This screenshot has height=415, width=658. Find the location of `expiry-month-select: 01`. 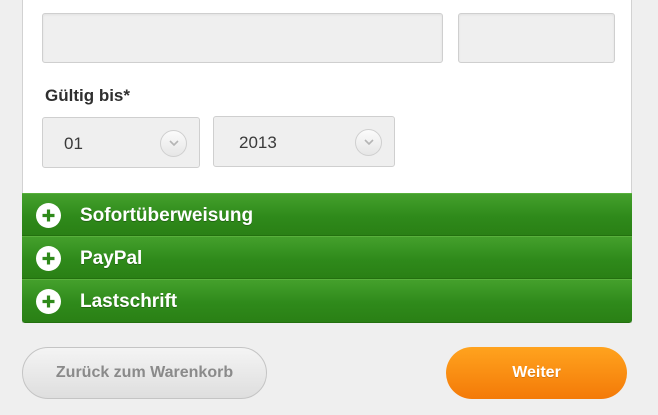

expiry-month-select: 01 is located at coordinates (121, 142).